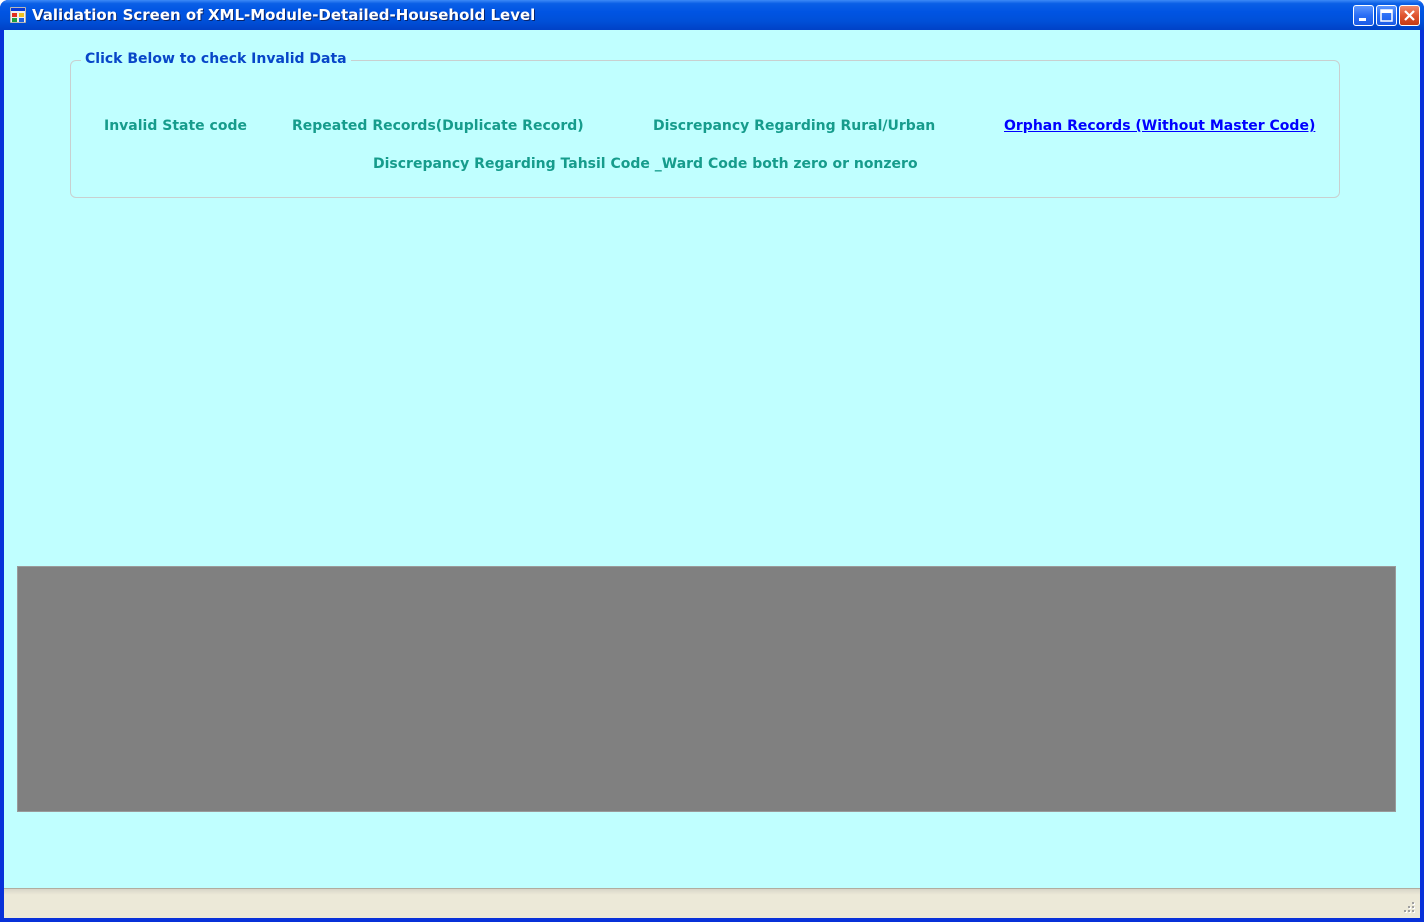 Image resolution: width=1424 pixels, height=922 pixels. What do you see at coordinates (794, 126) in the screenshot?
I see `rural-urban-discrepancy-link: Discrepancy Regarding Rural/Urban` at bounding box center [794, 126].